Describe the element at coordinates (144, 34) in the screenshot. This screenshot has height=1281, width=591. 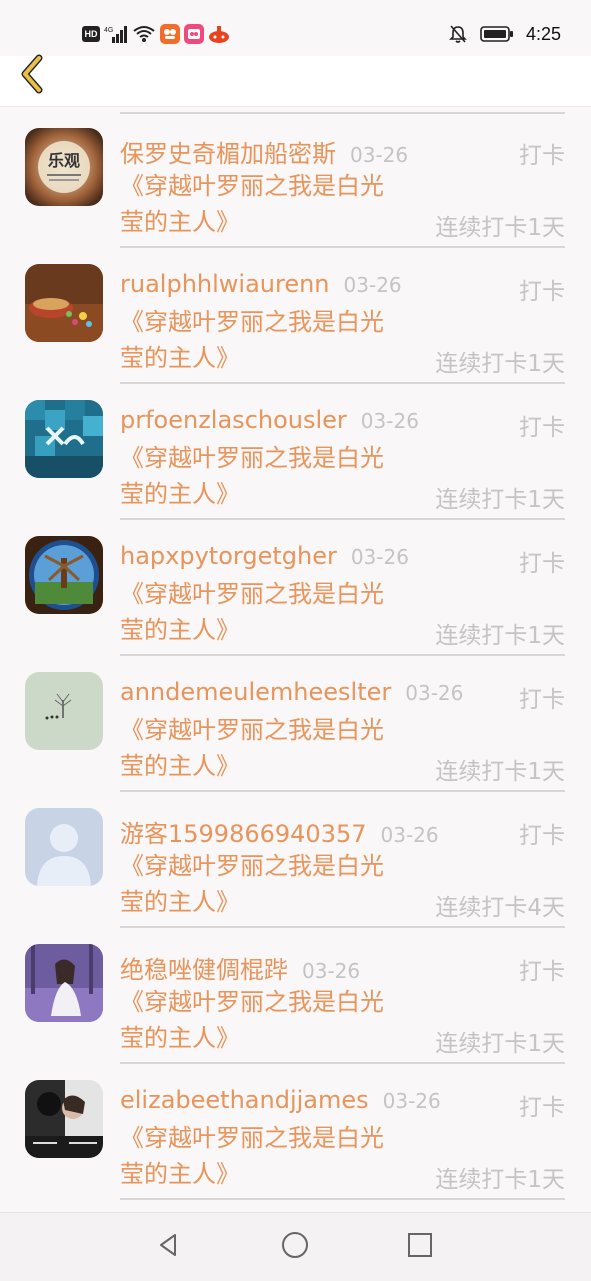
I see `wifi-icon` at that location.